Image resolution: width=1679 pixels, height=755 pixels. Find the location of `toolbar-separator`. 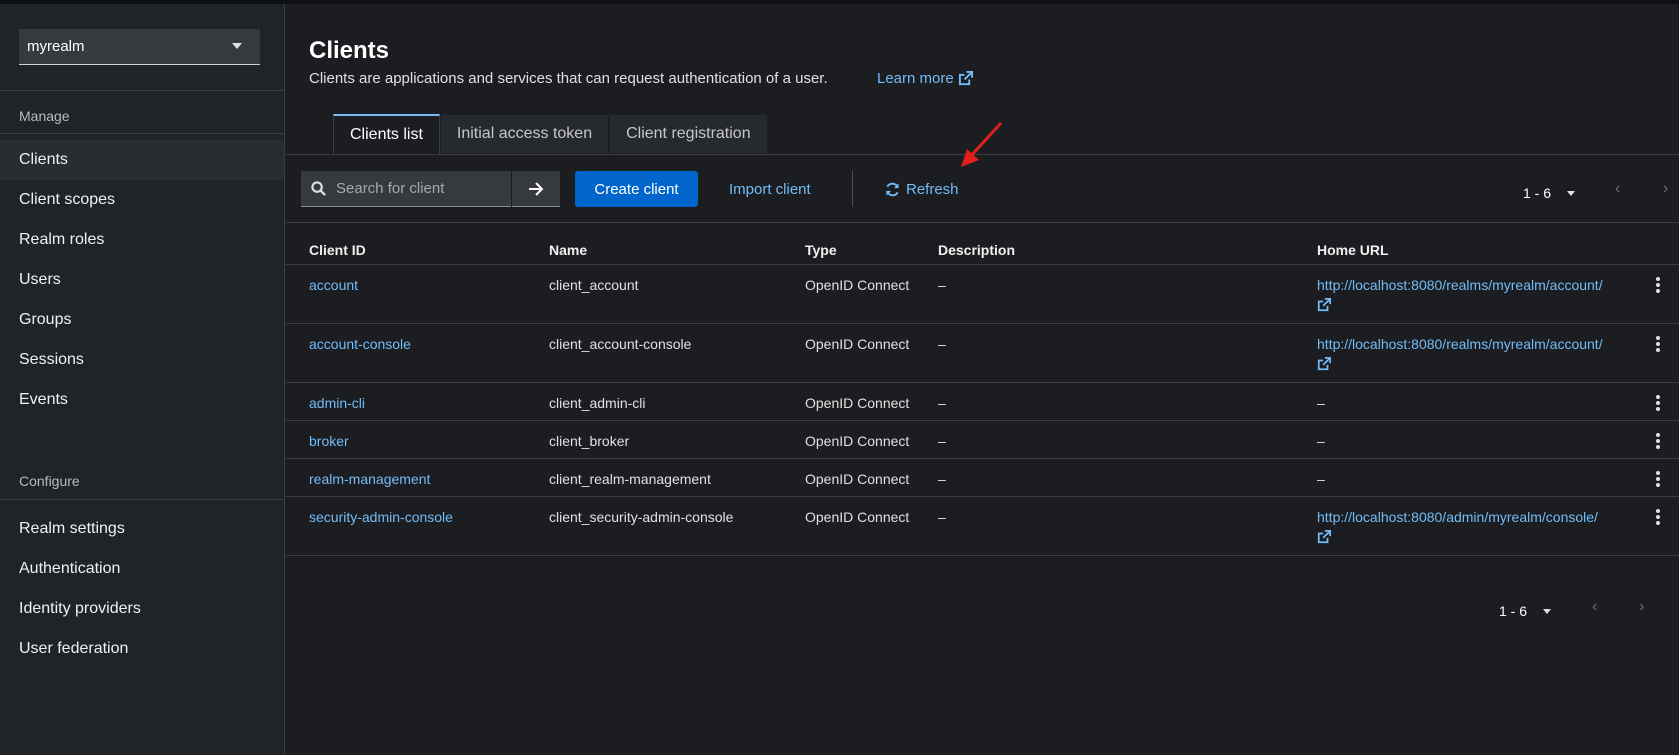

toolbar-separator is located at coordinates (852, 189).